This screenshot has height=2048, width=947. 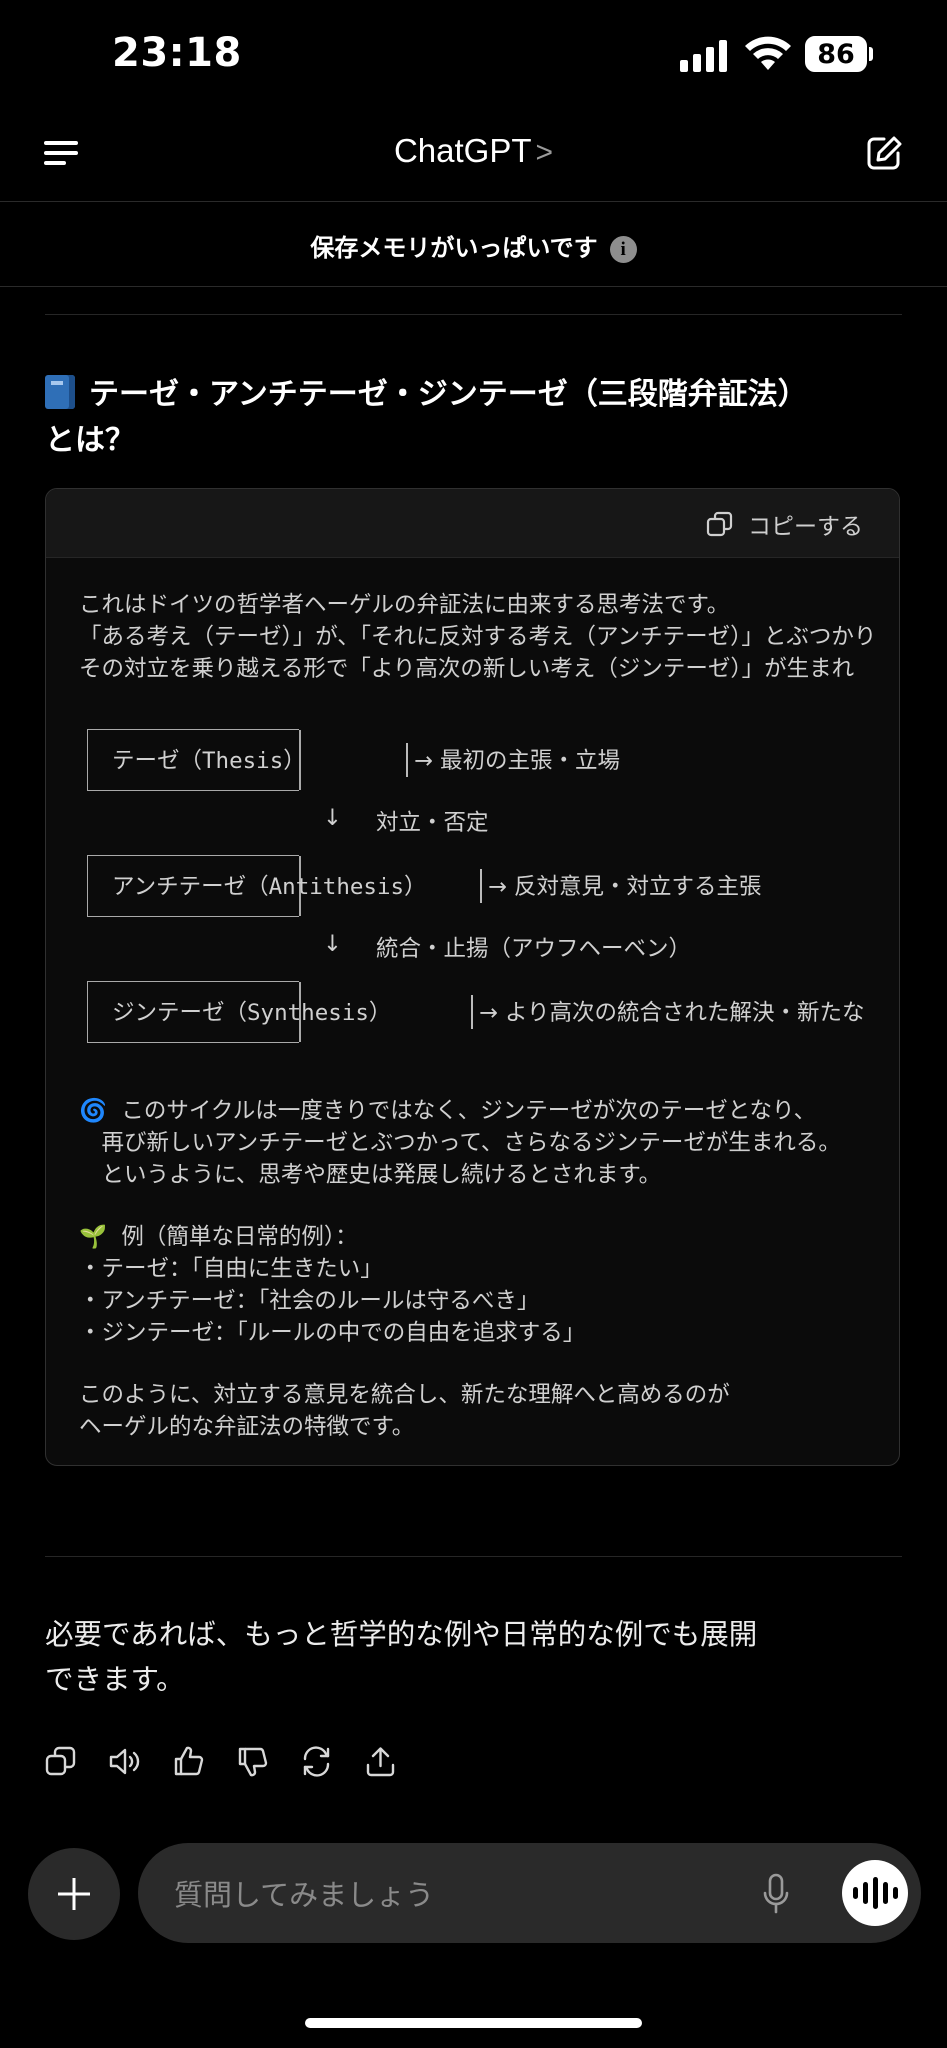 What do you see at coordinates (703, 55) in the screenshot?
I see `cellular-signal-icon` at bounding box center [703, 55].